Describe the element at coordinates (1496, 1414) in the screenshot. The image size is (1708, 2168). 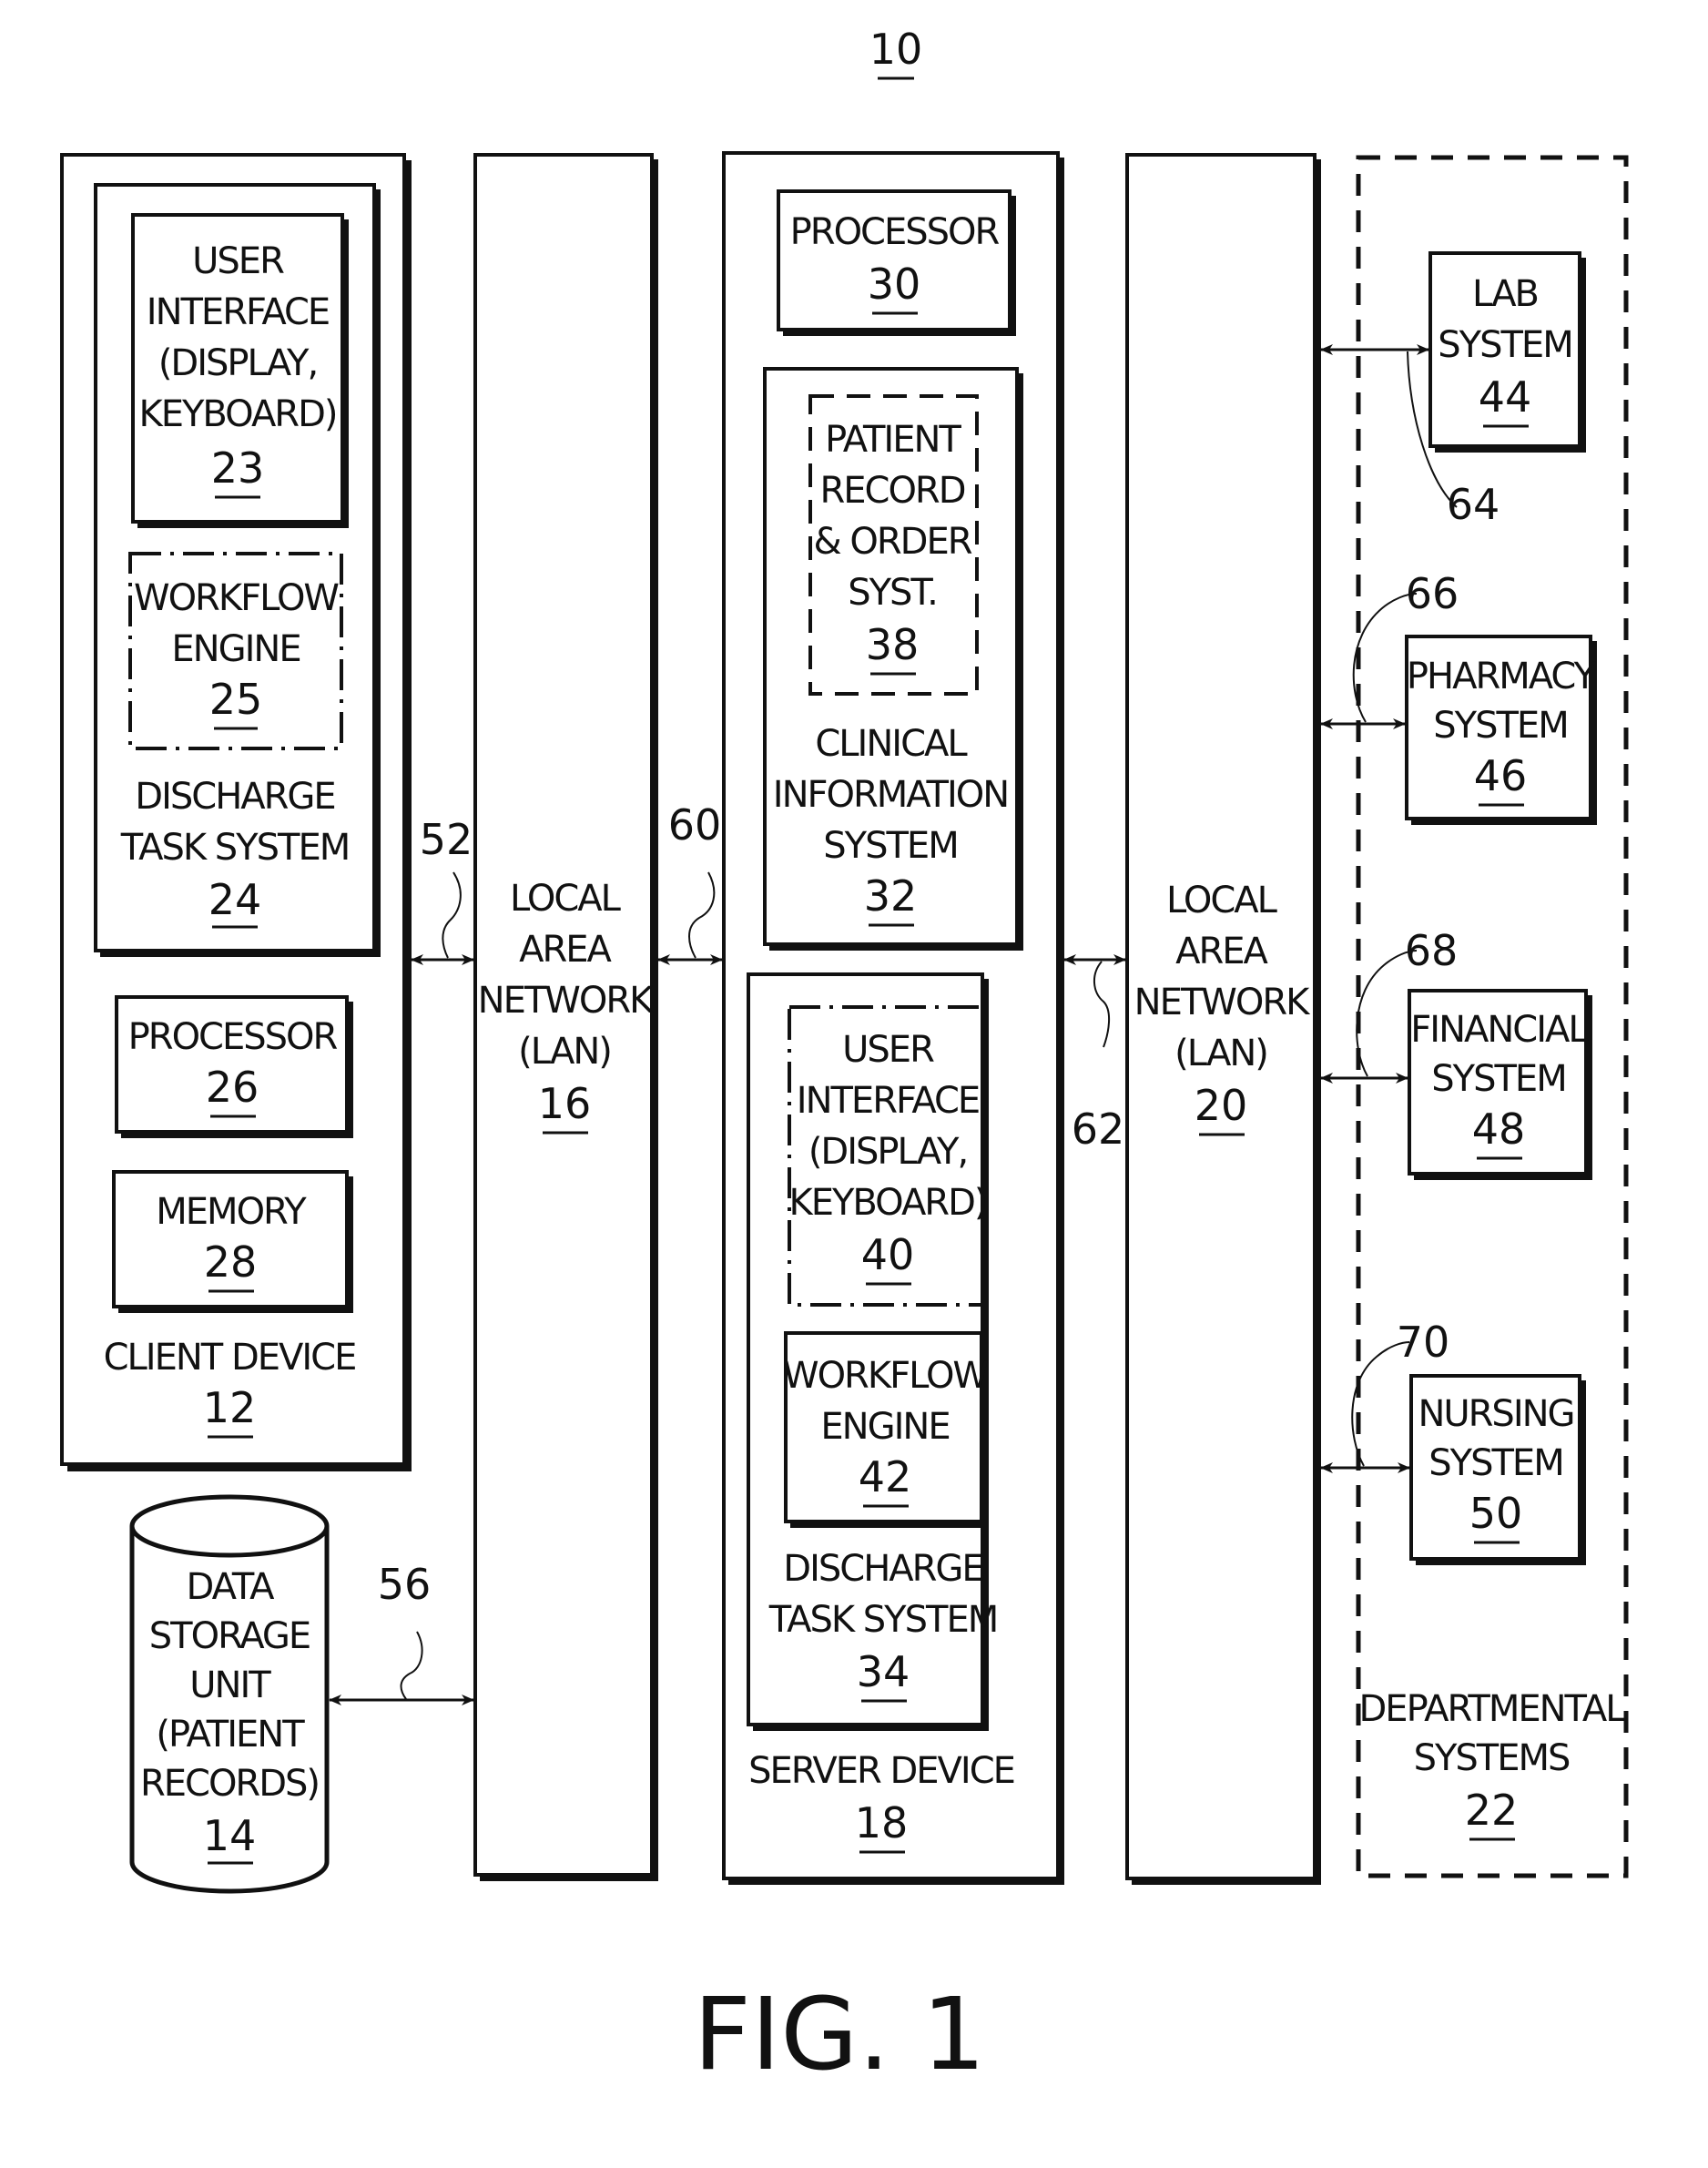
I see `svg-text: NURSING` at that location.